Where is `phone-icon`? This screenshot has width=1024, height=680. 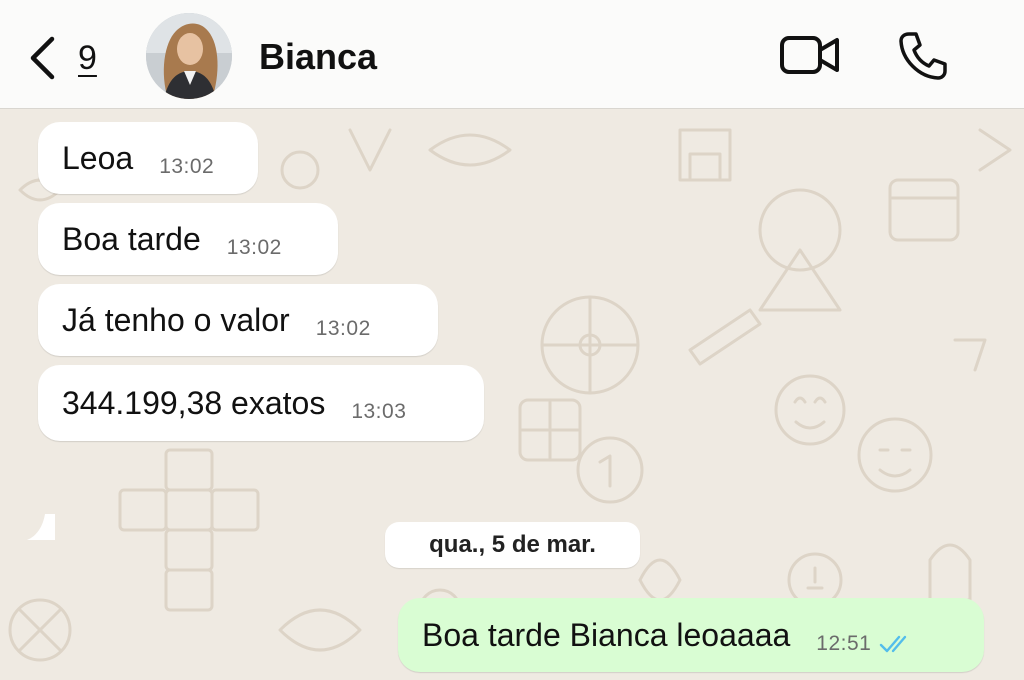 phone-icon is located at coordinates (923, 56).